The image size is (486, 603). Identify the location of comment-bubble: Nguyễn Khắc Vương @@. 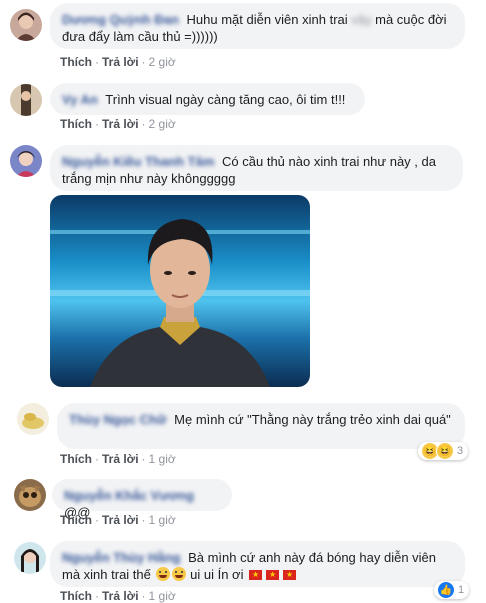
(142, 499).